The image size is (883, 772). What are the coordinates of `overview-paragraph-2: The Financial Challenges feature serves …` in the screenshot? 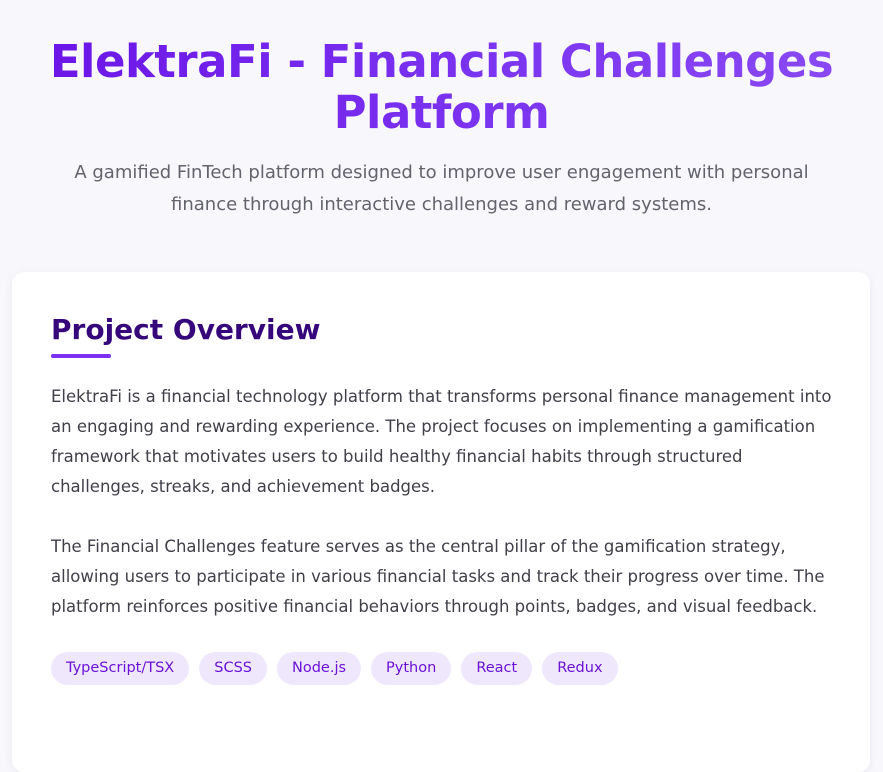 It's located at (438, 576).